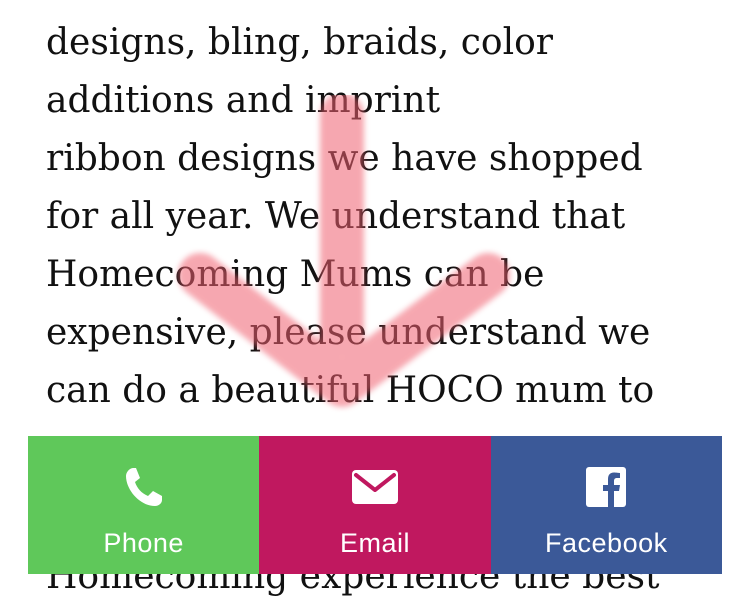  I want to click on article-line: Homecoming Mums can be, so click(295, 274).